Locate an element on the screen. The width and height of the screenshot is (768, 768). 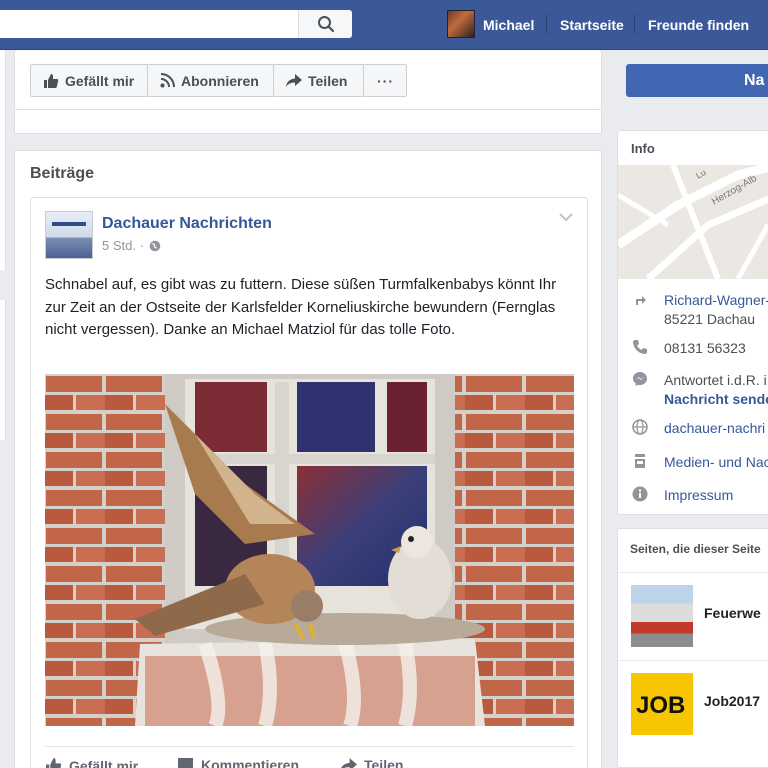
info-icon is located at coordinates (640, 494).